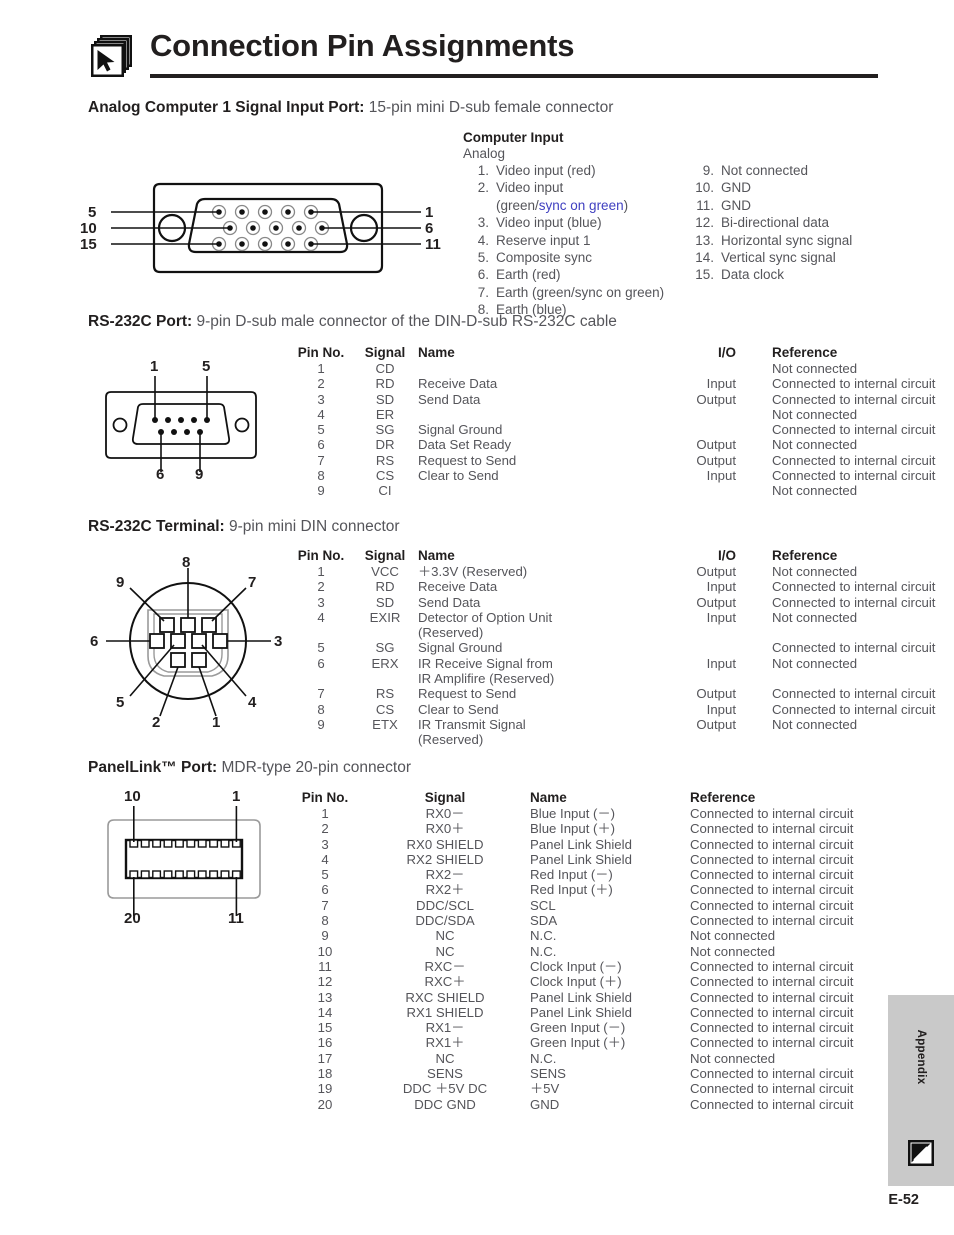 The height and width of the screenshot is (1235, 954). Describe the element at coordinates (486, 679) in the screenshot. I see `cell-name-continued: IR Amplifire (Reserved)` at that location.